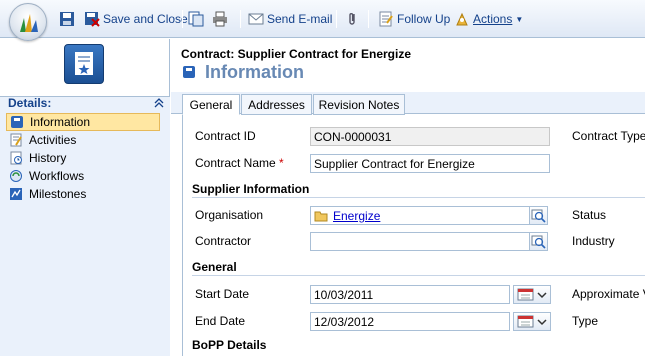 This screenshot has height=356, width=645. What do you see at coordinates (83, 158) in the screenshot?
I see `nav-item-history: History` at bounding box center [83, 158].